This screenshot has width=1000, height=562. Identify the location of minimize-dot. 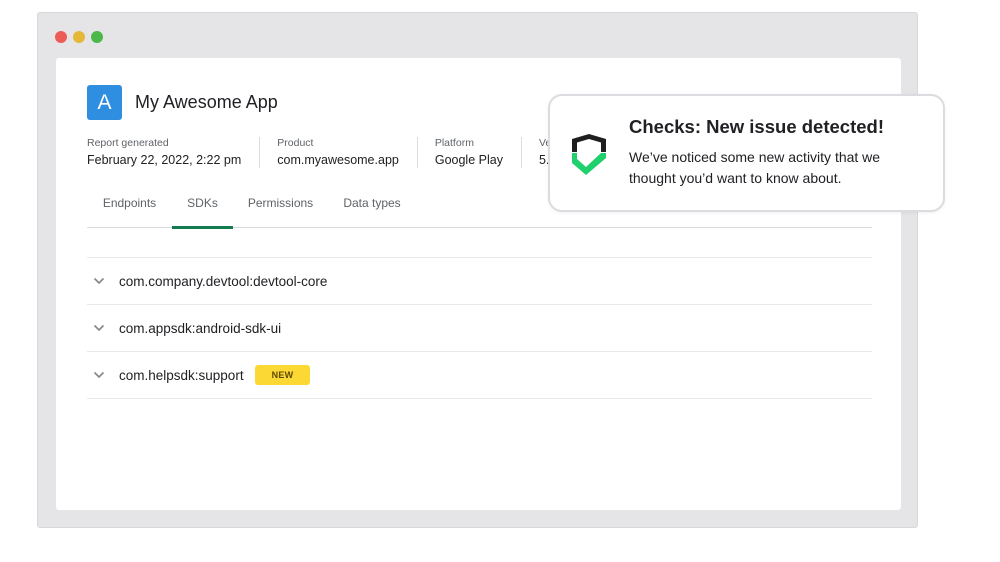
(79, 37).